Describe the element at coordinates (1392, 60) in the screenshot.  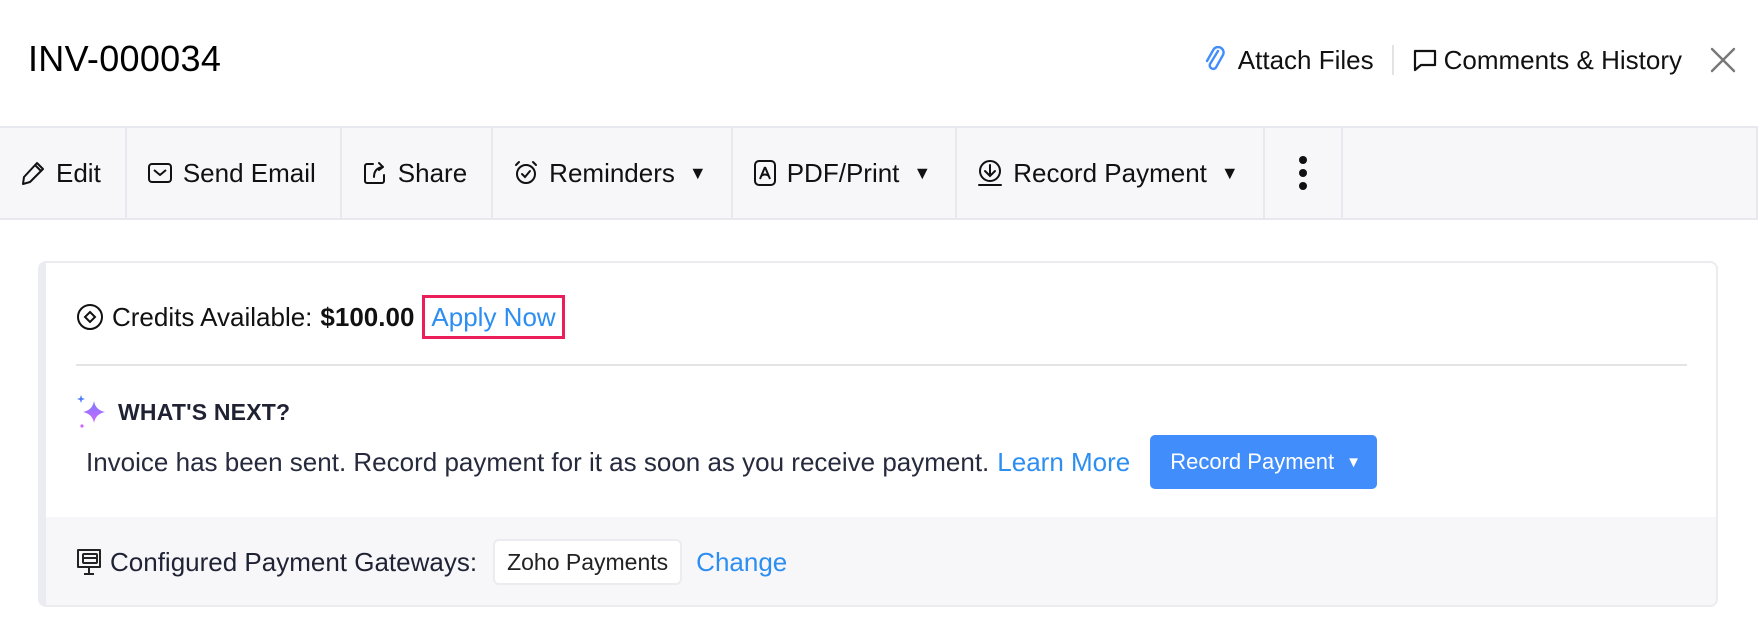
I see `header-divider` at that location.